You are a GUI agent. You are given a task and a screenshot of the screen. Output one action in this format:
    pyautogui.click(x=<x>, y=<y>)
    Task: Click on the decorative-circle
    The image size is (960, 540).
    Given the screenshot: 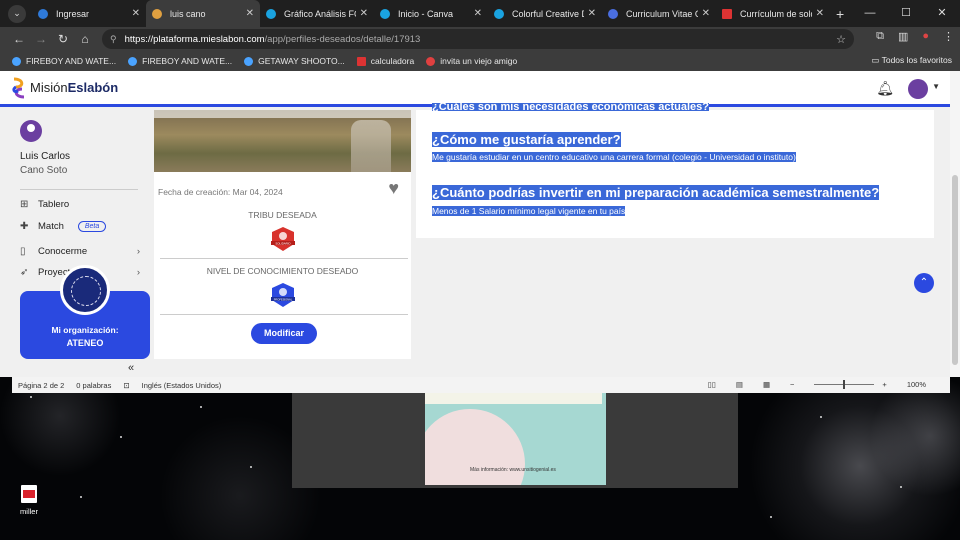 What is the action you would take?
    pyautogui.click(x=475, y=447)
    